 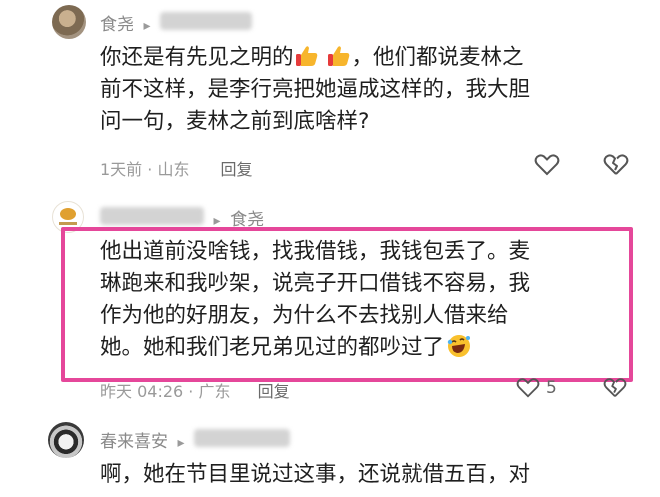 I want to click on comment2-meta: 昨天 04:26 · 广东 回复, so click(x=195, y=390).